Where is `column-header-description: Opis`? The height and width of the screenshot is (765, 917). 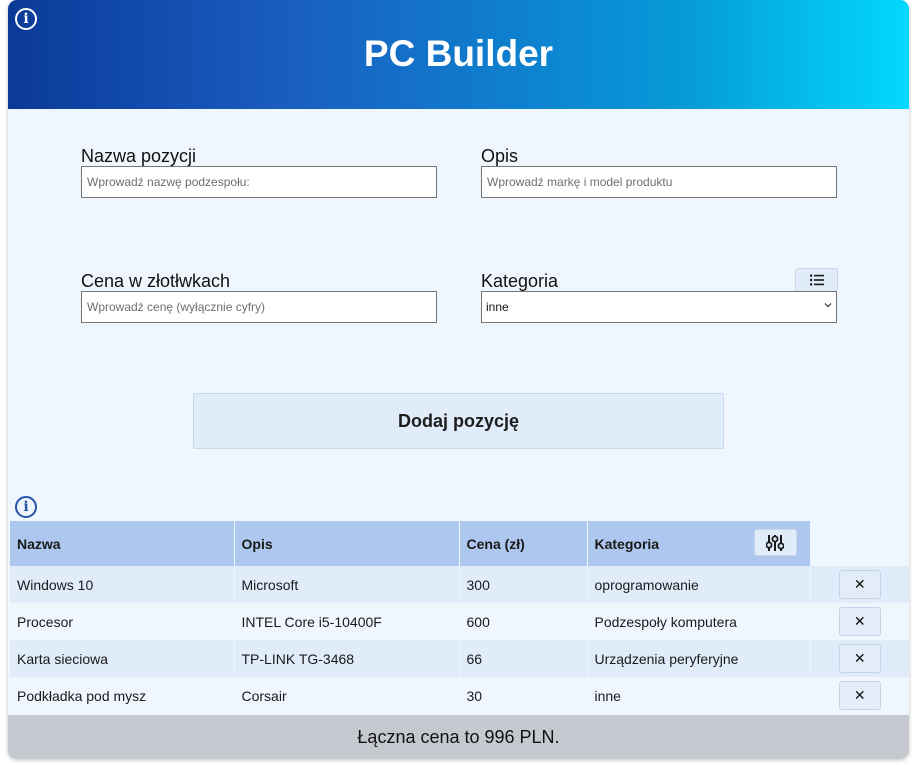
column-header-description: Opis is located at coordinates (347, 543).